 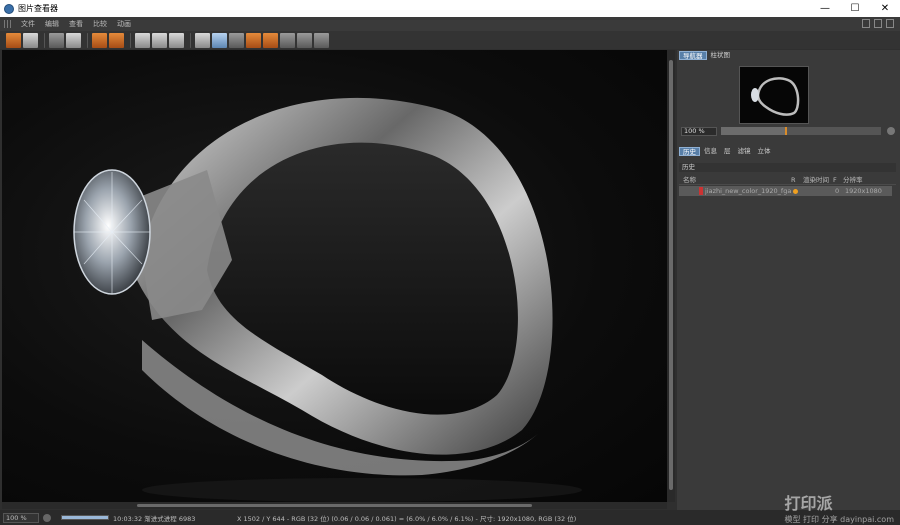 I want to click on history-status, so click(x=799, y=191).